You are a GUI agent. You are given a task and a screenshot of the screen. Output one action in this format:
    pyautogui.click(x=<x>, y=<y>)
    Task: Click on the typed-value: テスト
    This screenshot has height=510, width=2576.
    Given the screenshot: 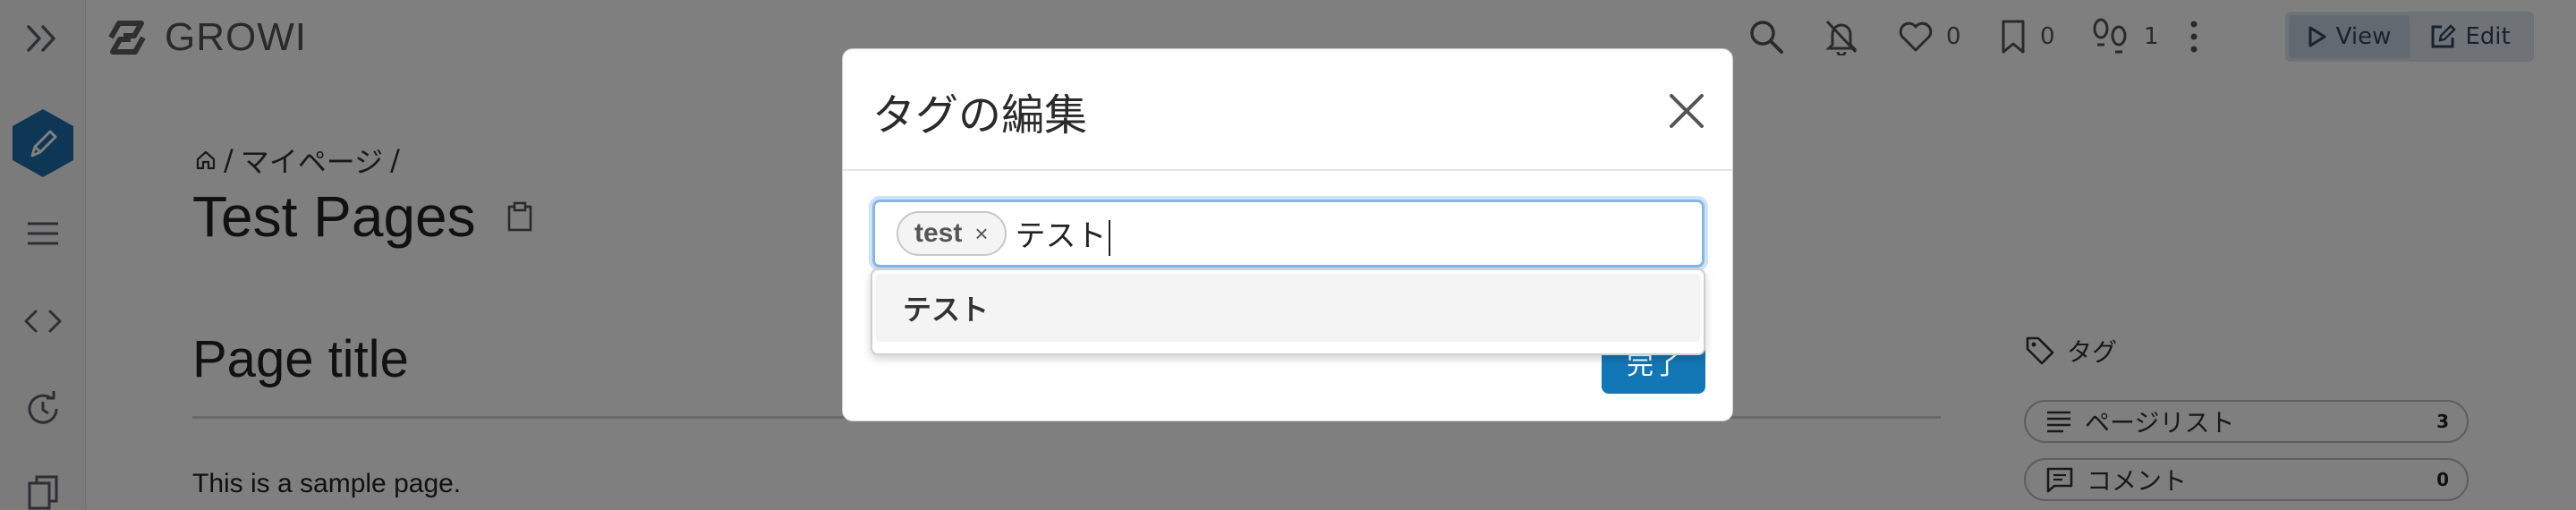 What is the action you would take?
    pyautogui.click(x=1061, y=236)
    